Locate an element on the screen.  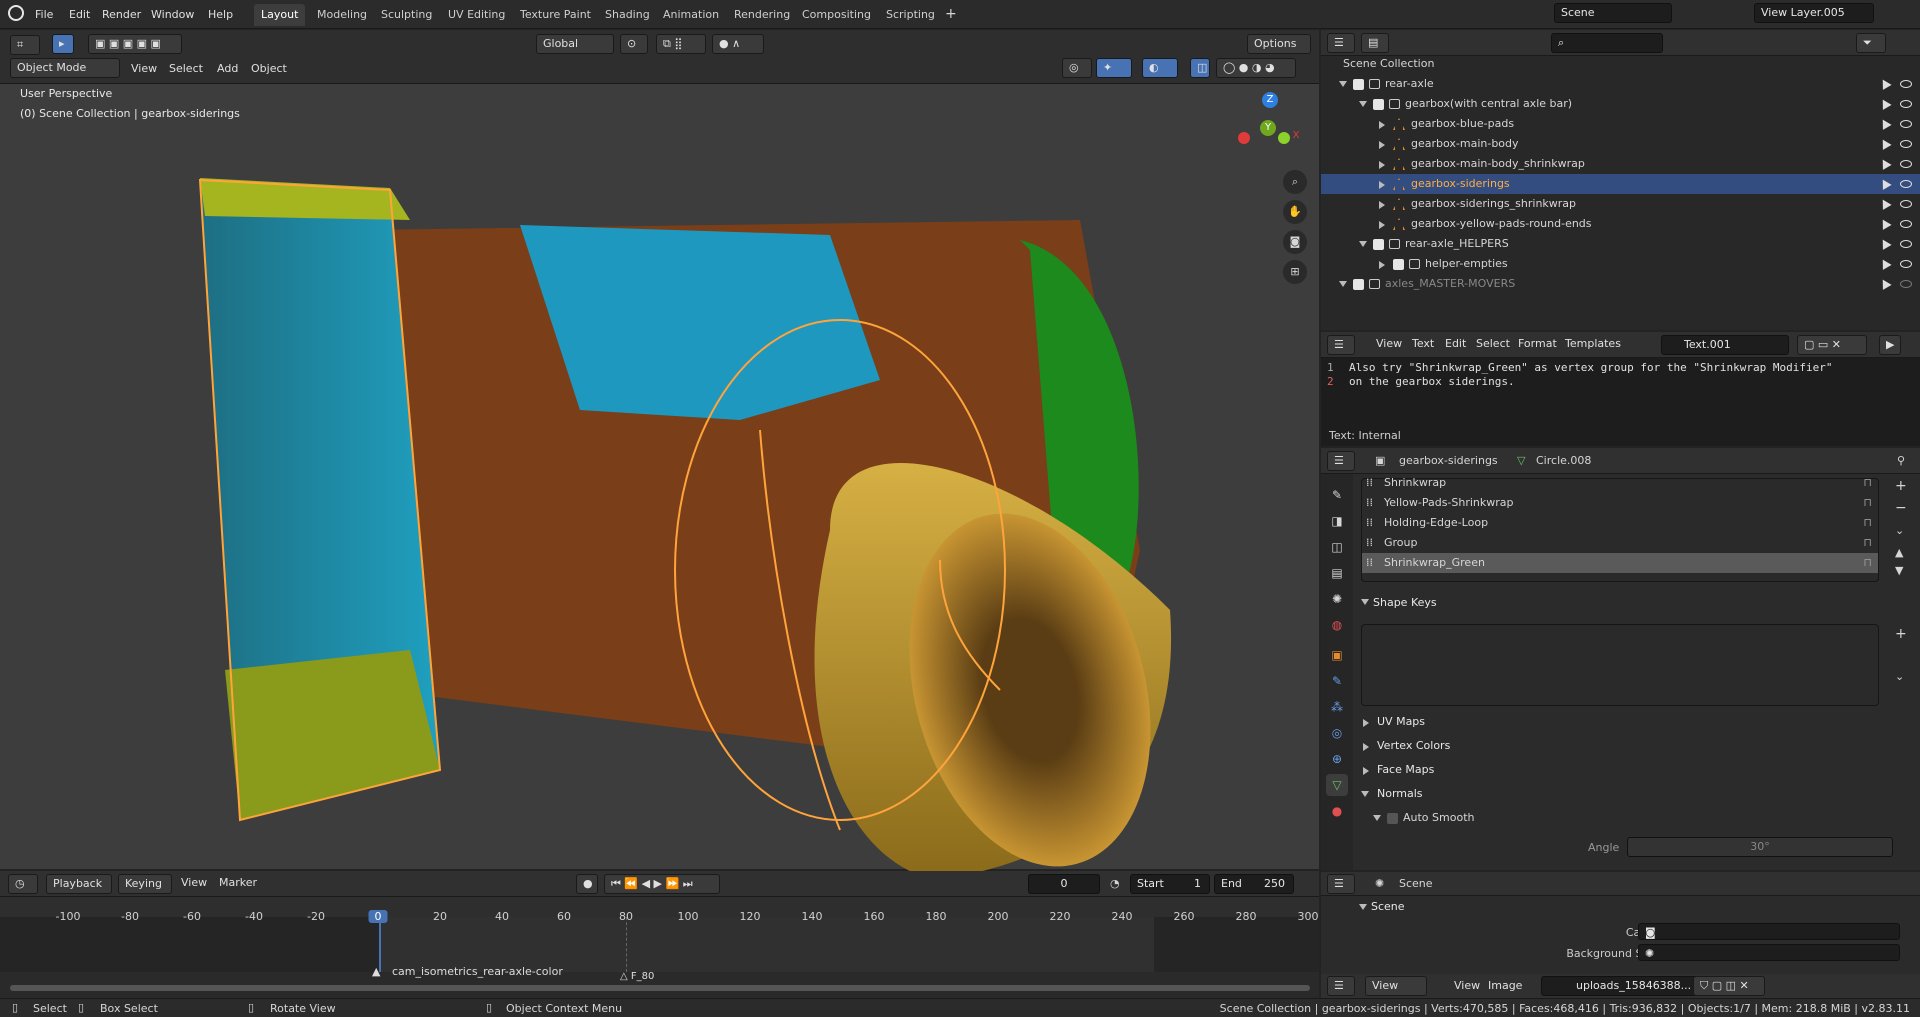
add-workspace-icon: + is located at coordinates (951, 14).